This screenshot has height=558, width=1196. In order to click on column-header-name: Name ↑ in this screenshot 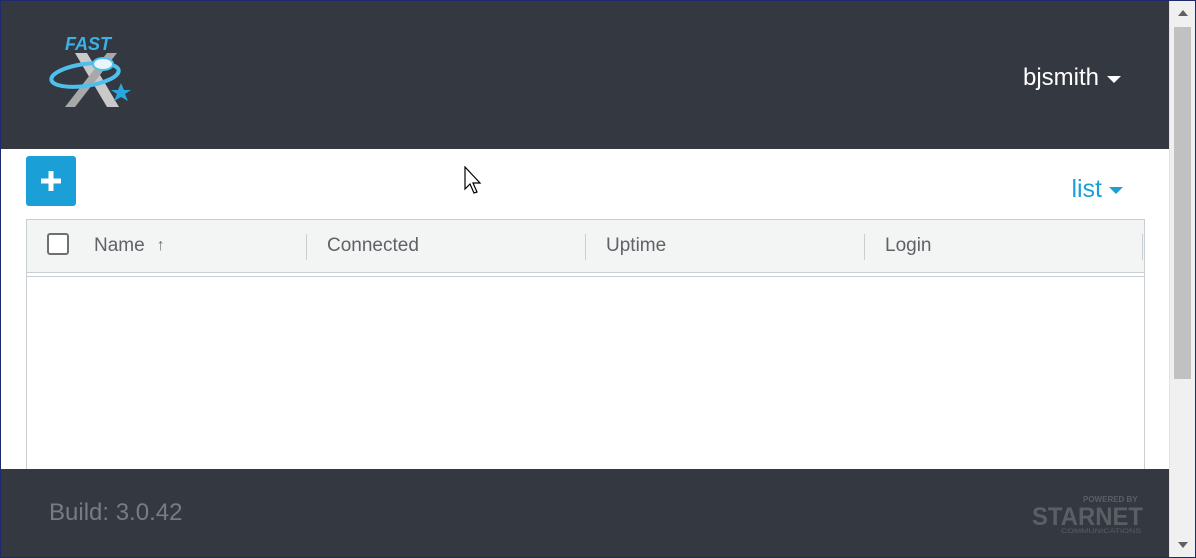, I will do `click(129, 246)`.